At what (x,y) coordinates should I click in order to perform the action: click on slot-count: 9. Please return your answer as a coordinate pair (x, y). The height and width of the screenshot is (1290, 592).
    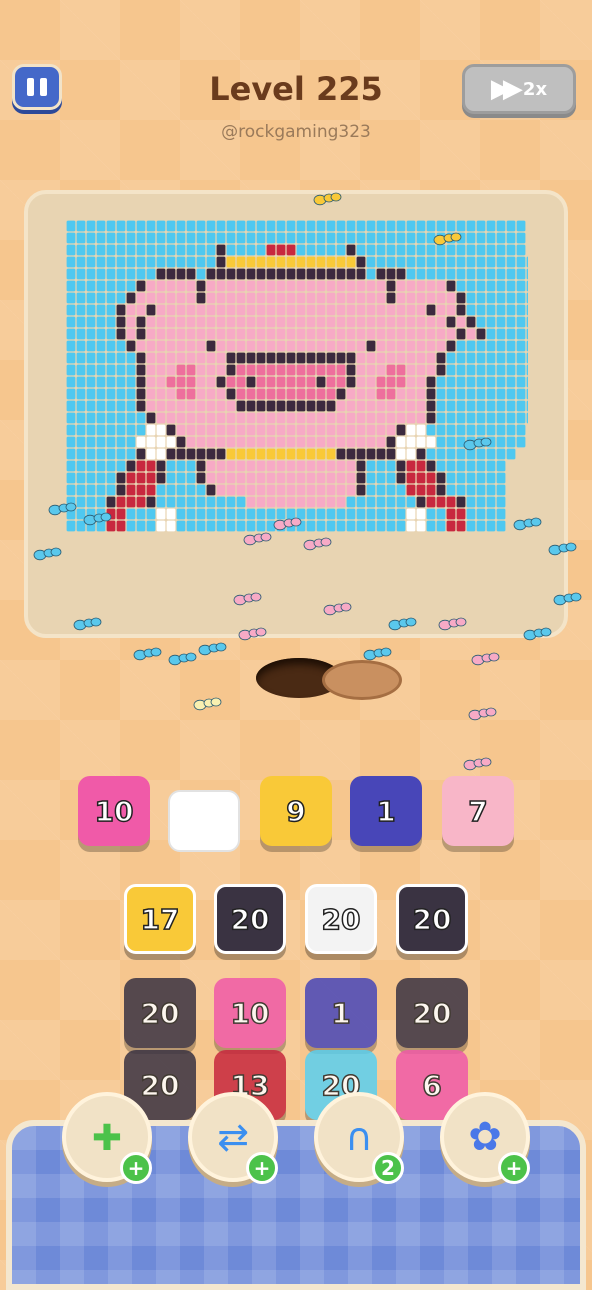
    Looking at the image, I should click on (295, 811).